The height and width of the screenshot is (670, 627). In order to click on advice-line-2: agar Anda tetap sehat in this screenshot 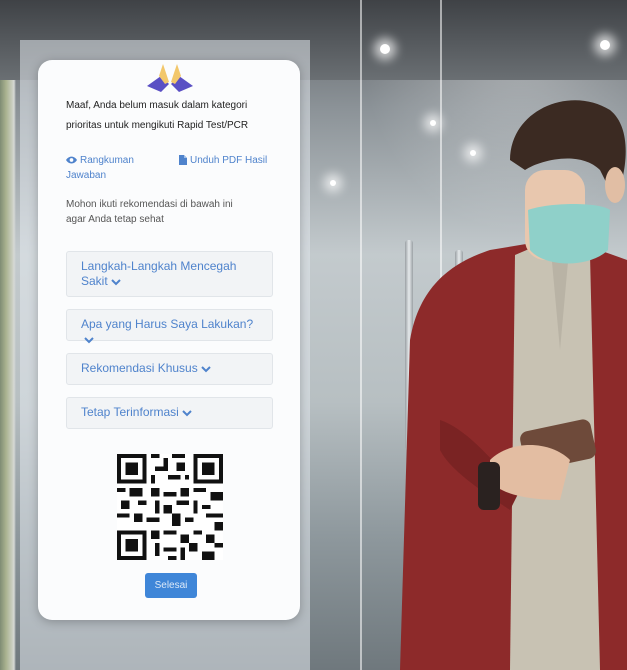, I will do `click(115, 219)`.